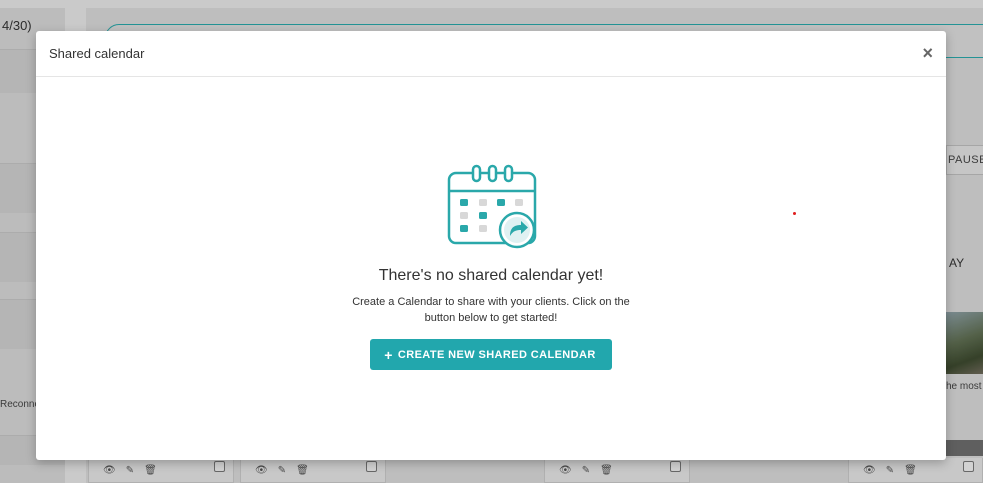  What do you see at coordinates (794, 213) in the screenshot?
I see `cursor-dot` at bounding box center [794, 213].